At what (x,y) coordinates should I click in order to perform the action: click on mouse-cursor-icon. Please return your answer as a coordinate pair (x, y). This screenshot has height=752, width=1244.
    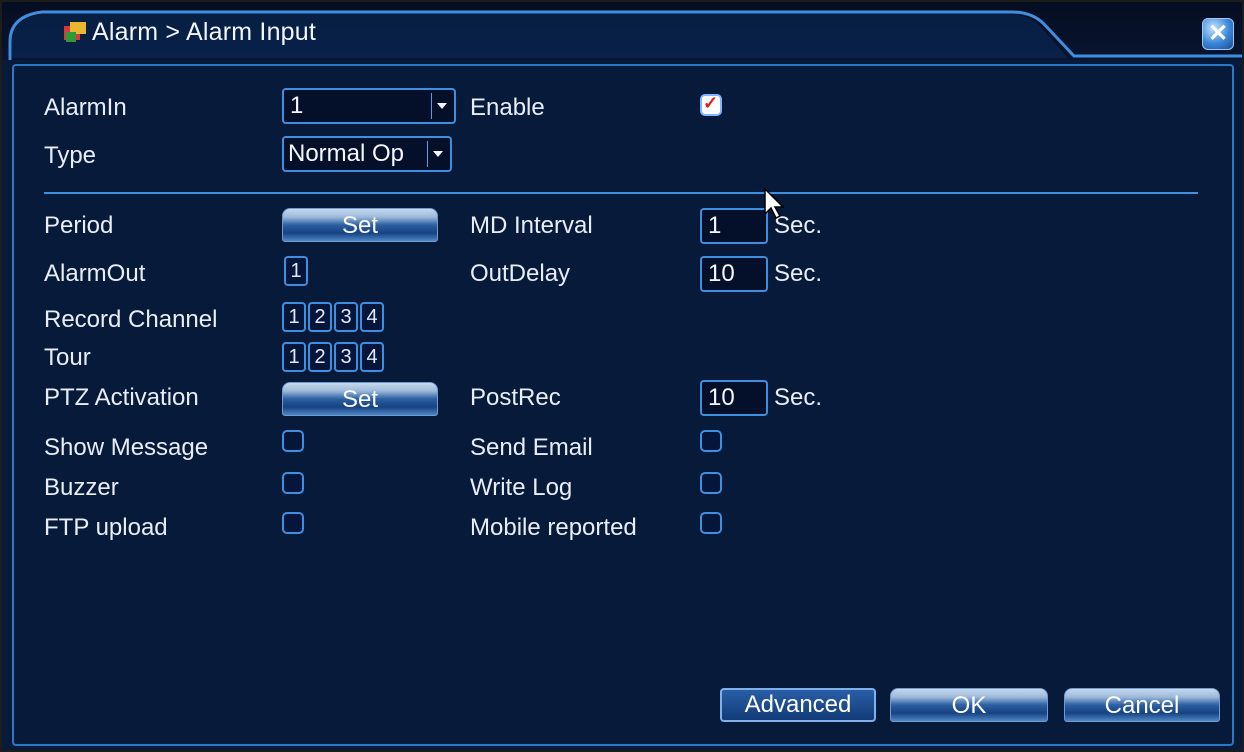
    Looking at the image, I should click on (774, 204).